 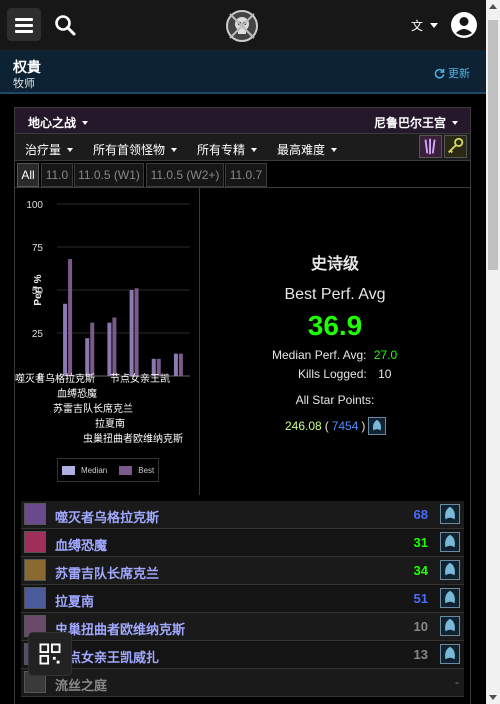 I want to click on priest-spec-icon, so click(x=430, y=146).